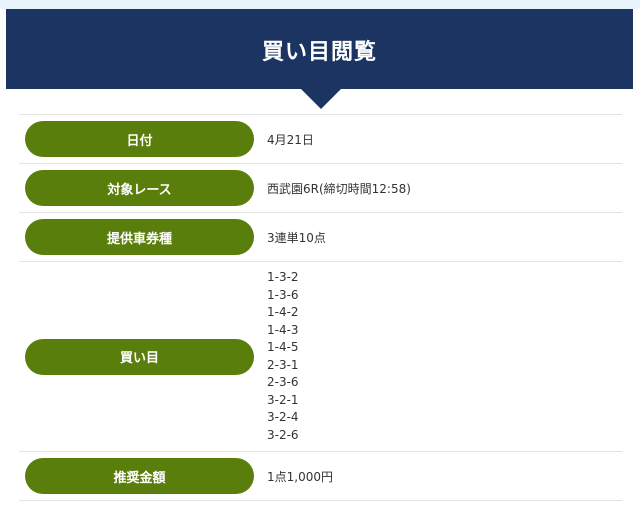 Image resolution: width=640 pixels, height=517 pixels. I want to click on amount-value: 1点1,000円, so click(300, 476).